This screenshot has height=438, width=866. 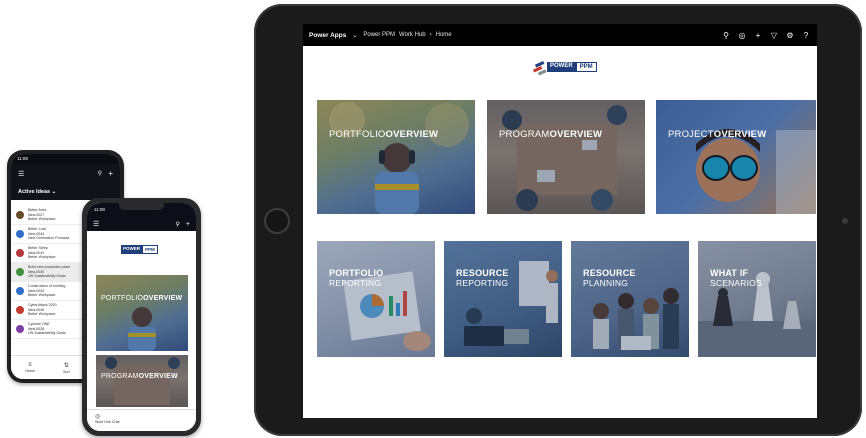 I want to click on help-icon: ?, so click(x=806, y=35).